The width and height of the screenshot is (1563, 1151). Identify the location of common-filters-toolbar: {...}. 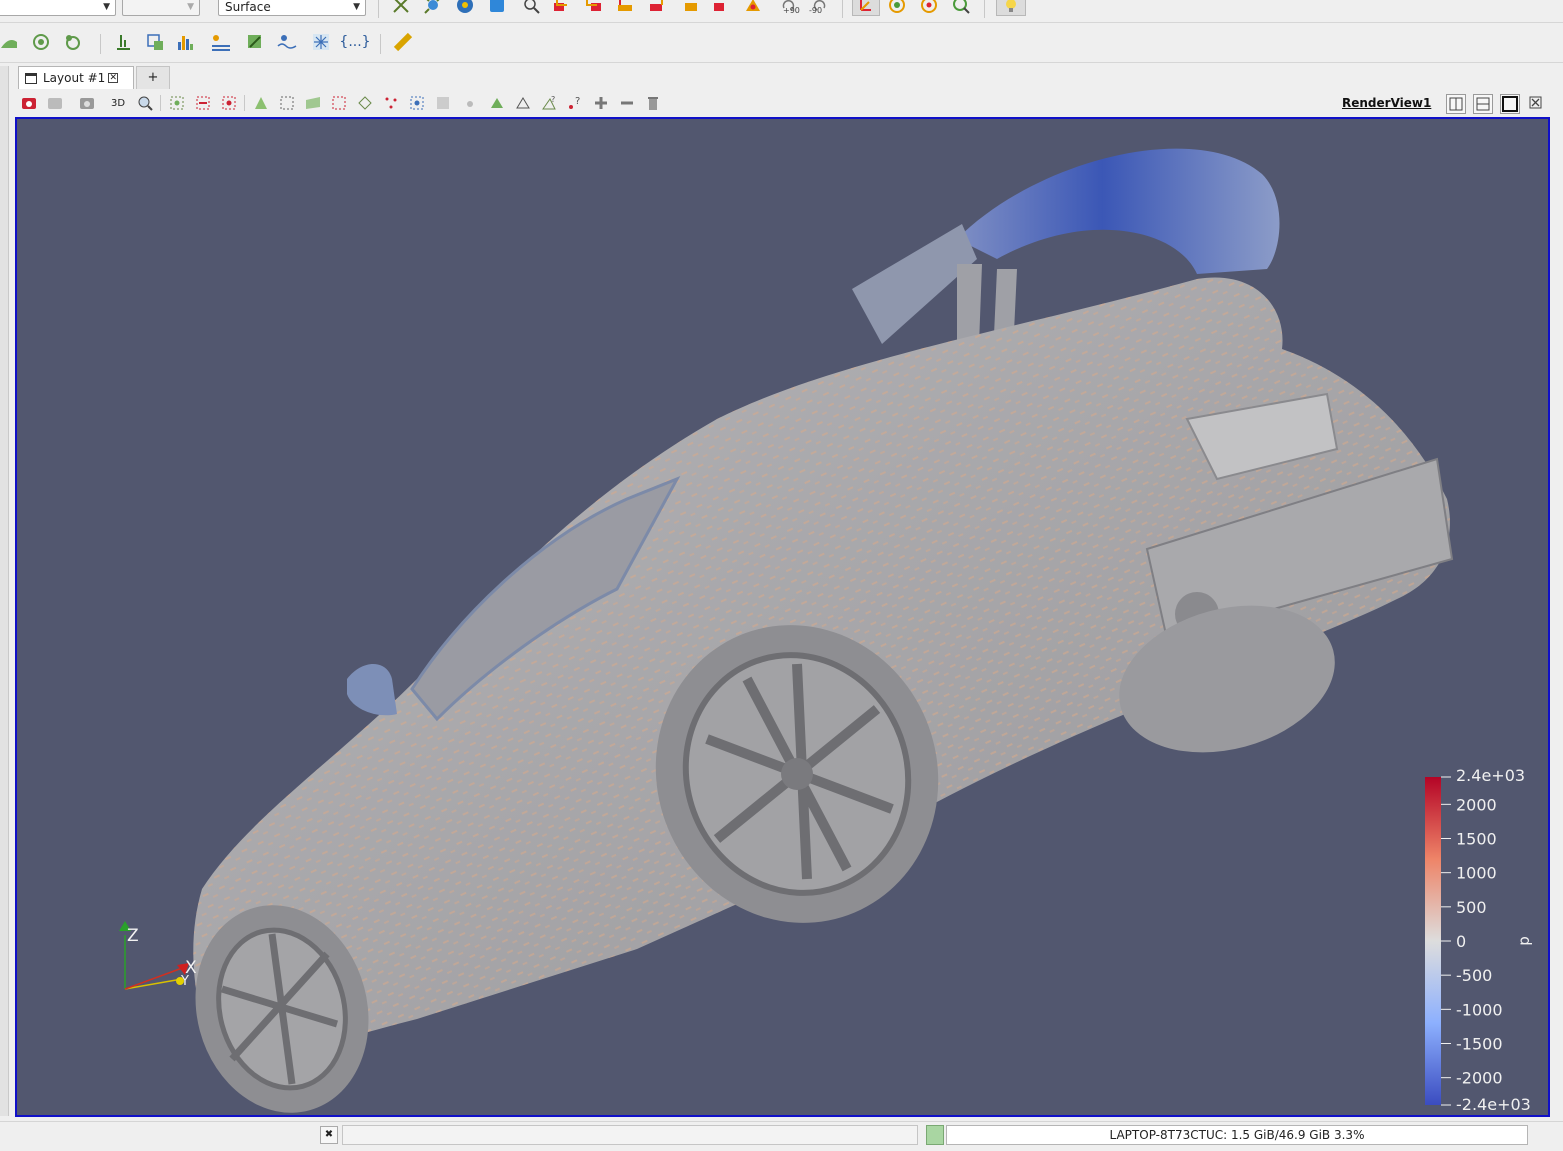
(781, 43).